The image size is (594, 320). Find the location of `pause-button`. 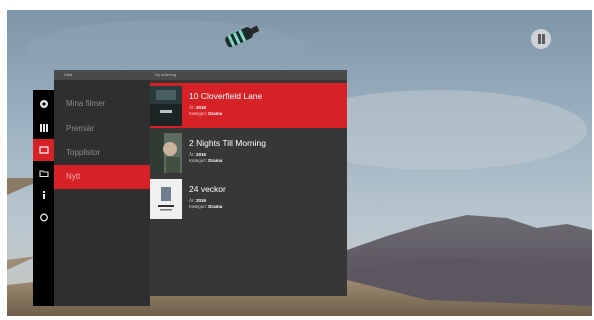

pause-button is located at coordinates (541, 39).